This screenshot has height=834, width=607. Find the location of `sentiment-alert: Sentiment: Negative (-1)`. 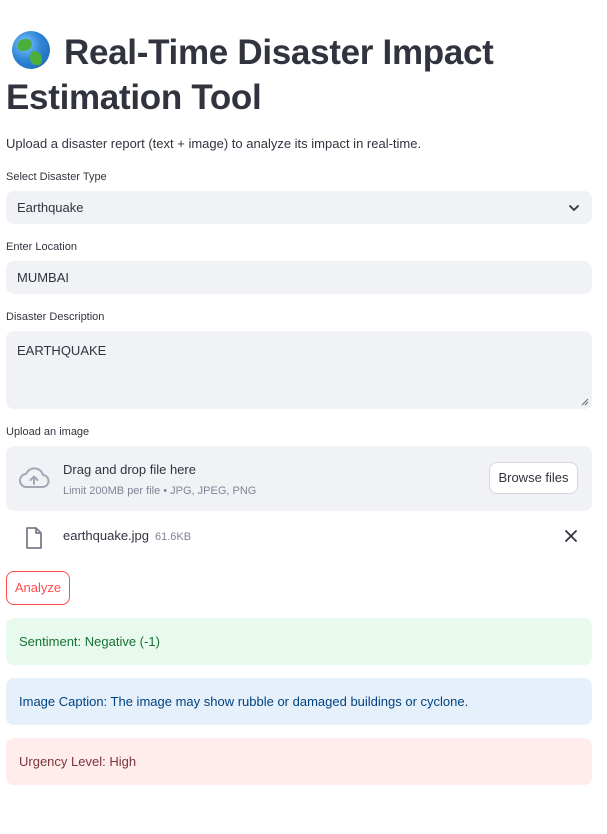

sentiment-alert: Sentiment: Negative (-1) is located at coordinates (299, 641).